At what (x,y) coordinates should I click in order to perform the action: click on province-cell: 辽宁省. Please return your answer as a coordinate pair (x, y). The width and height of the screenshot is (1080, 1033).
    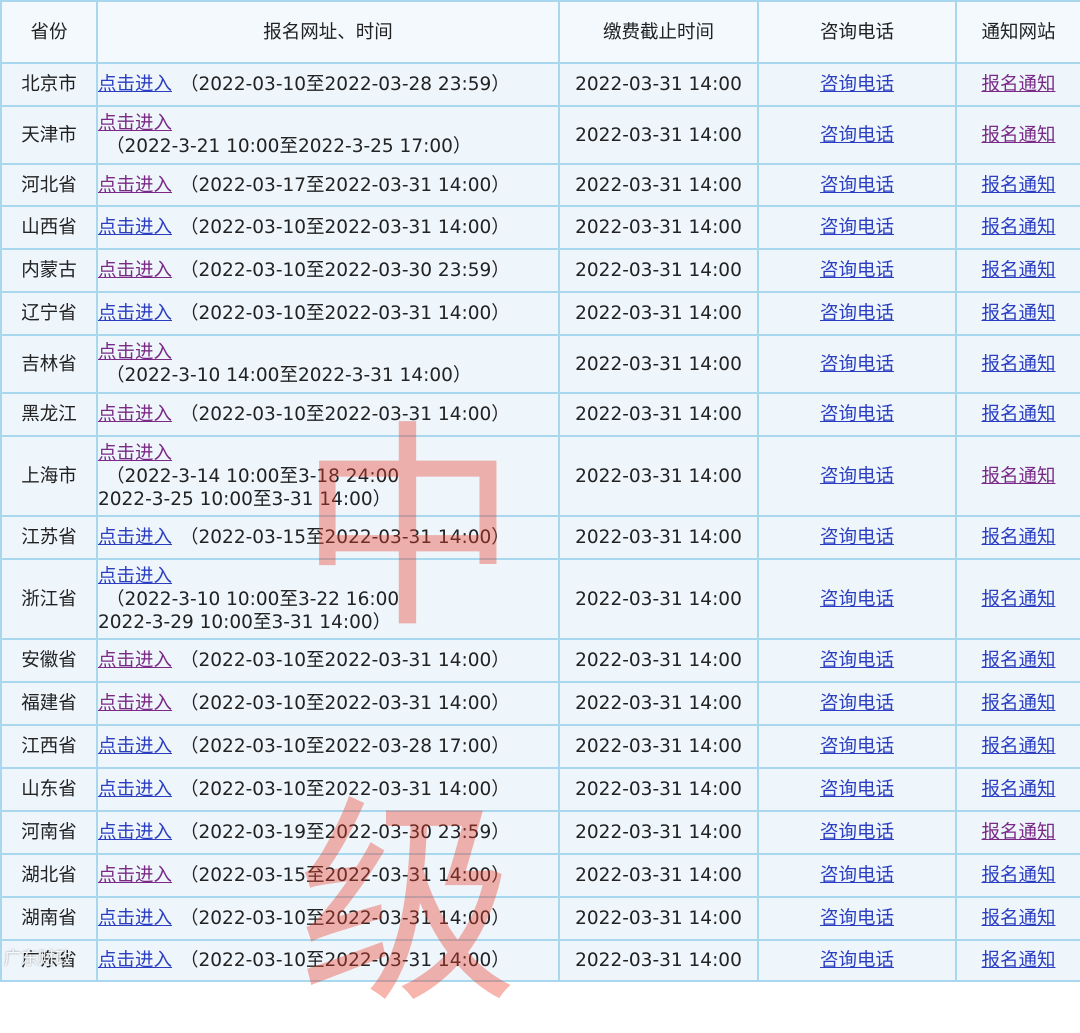
    Looking at the image, I should click on (49, 313).